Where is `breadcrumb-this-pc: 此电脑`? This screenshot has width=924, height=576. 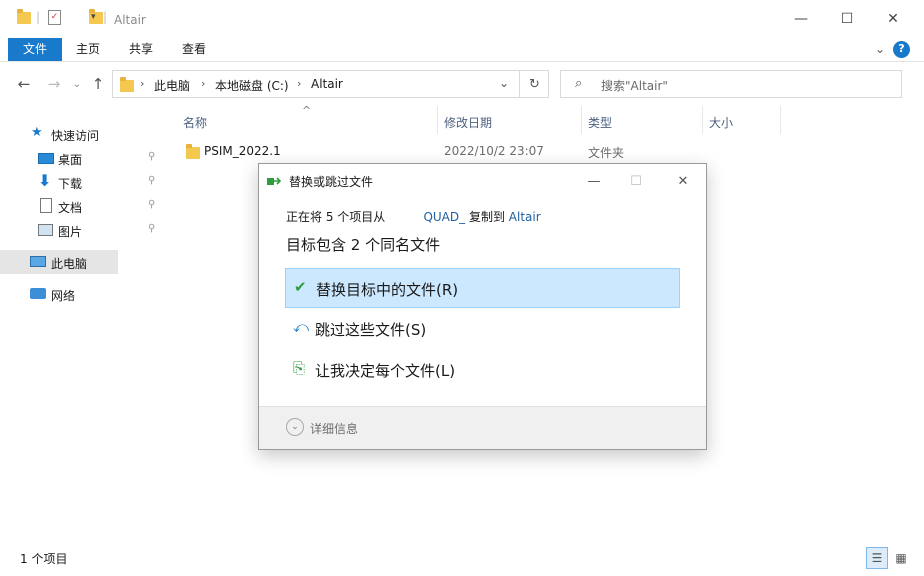
breadcrumb-this-pc: 此电脑 is located at coordinates (172, 85).